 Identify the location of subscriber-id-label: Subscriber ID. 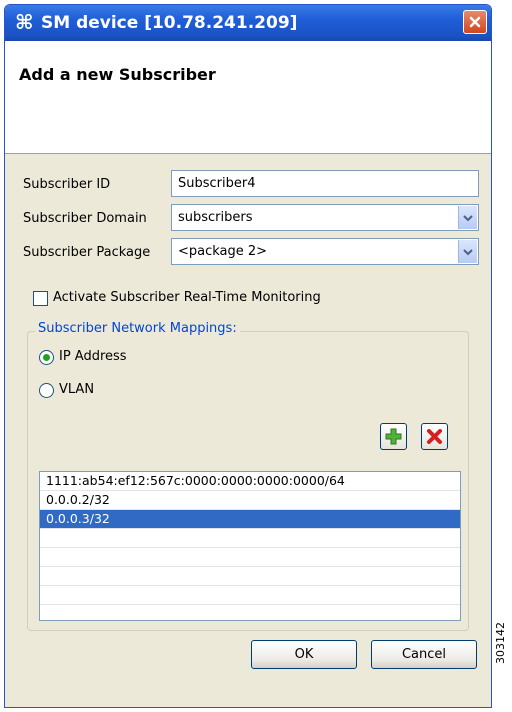
(67, 184).